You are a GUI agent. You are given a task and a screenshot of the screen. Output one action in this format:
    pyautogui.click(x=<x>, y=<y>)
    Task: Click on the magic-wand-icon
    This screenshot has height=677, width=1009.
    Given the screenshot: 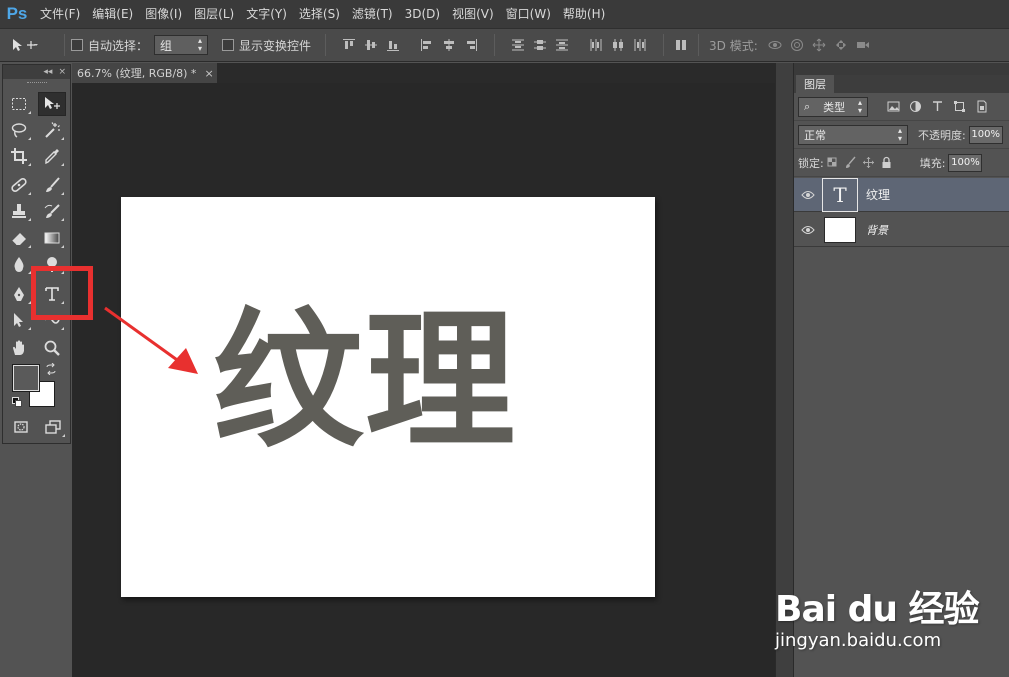 What is the action you would take?
    pyautogui.click(x=52, y=130)
    